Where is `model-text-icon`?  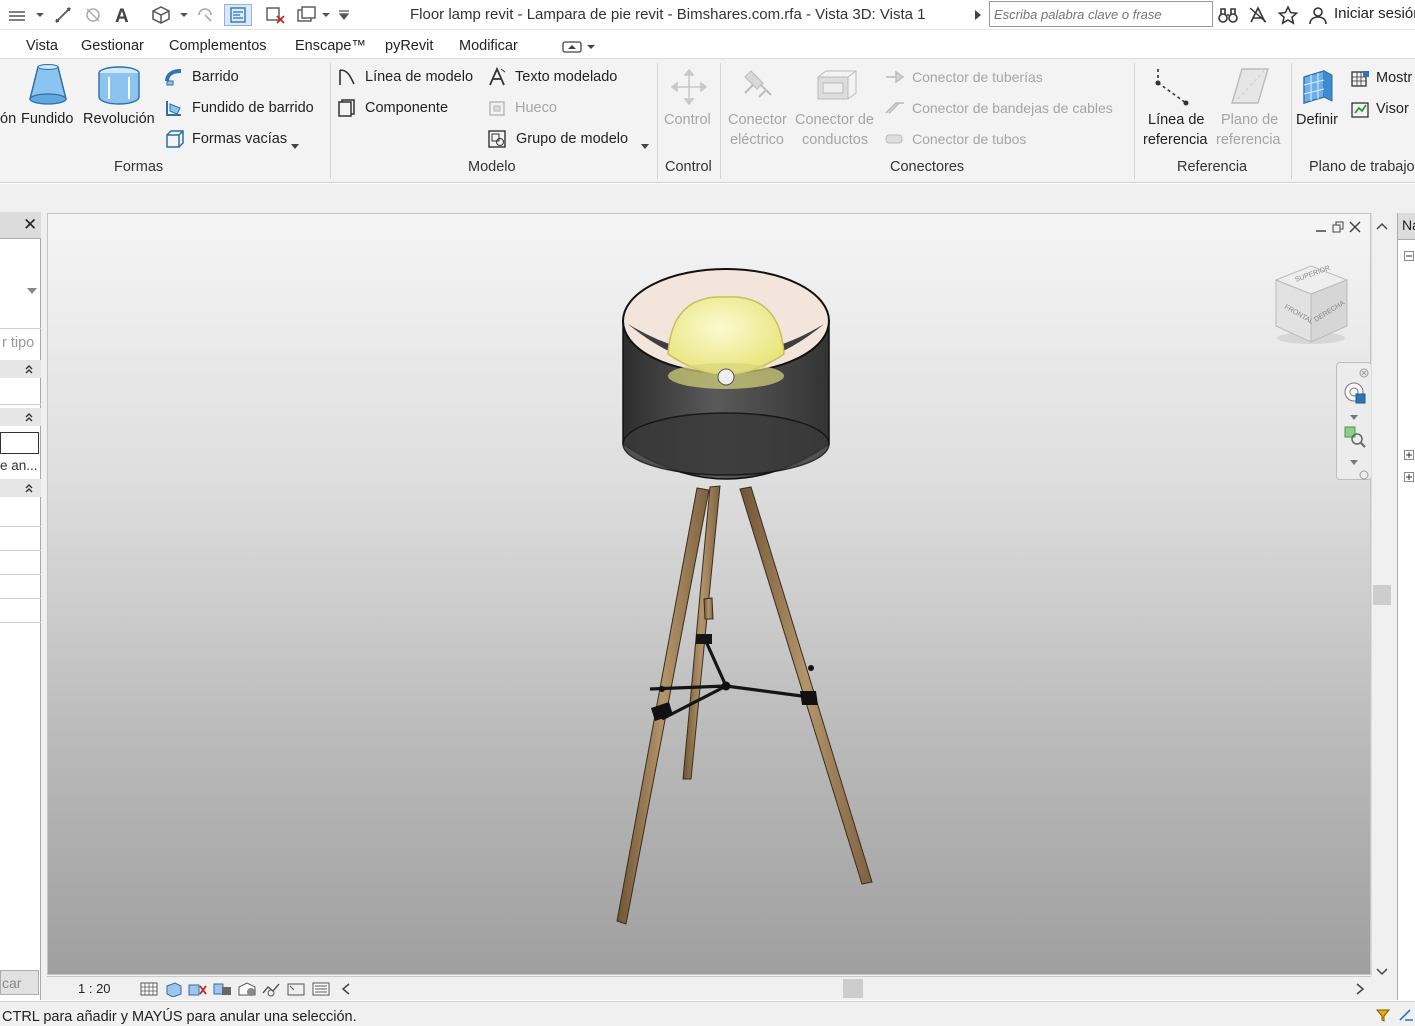
model-text-icon is located at coordinates (498, 78).